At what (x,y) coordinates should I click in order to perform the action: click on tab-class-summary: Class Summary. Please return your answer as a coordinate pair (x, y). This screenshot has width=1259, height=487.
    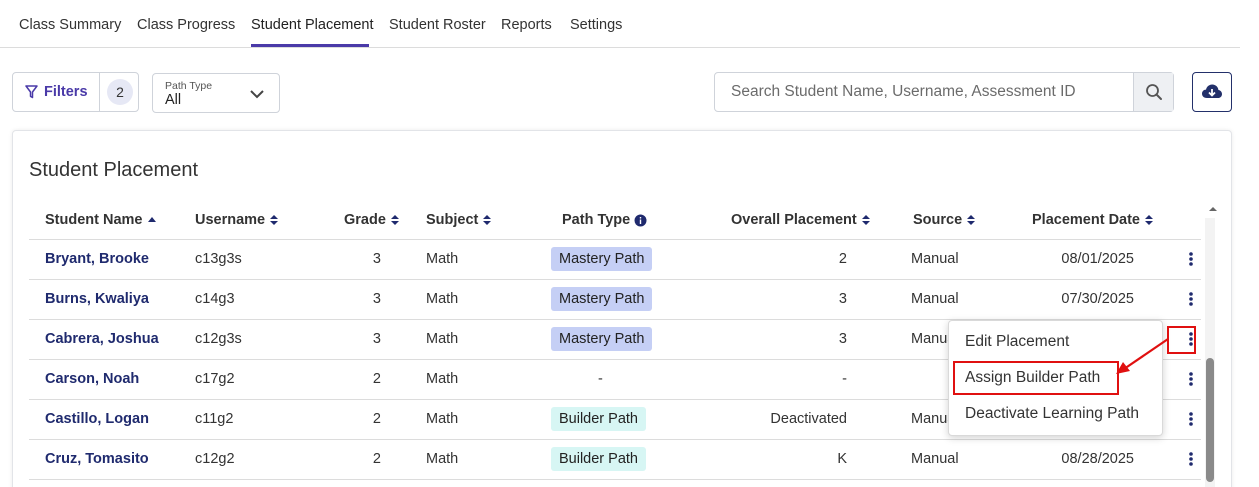
    Looking at the image, I should click on (70, 25).